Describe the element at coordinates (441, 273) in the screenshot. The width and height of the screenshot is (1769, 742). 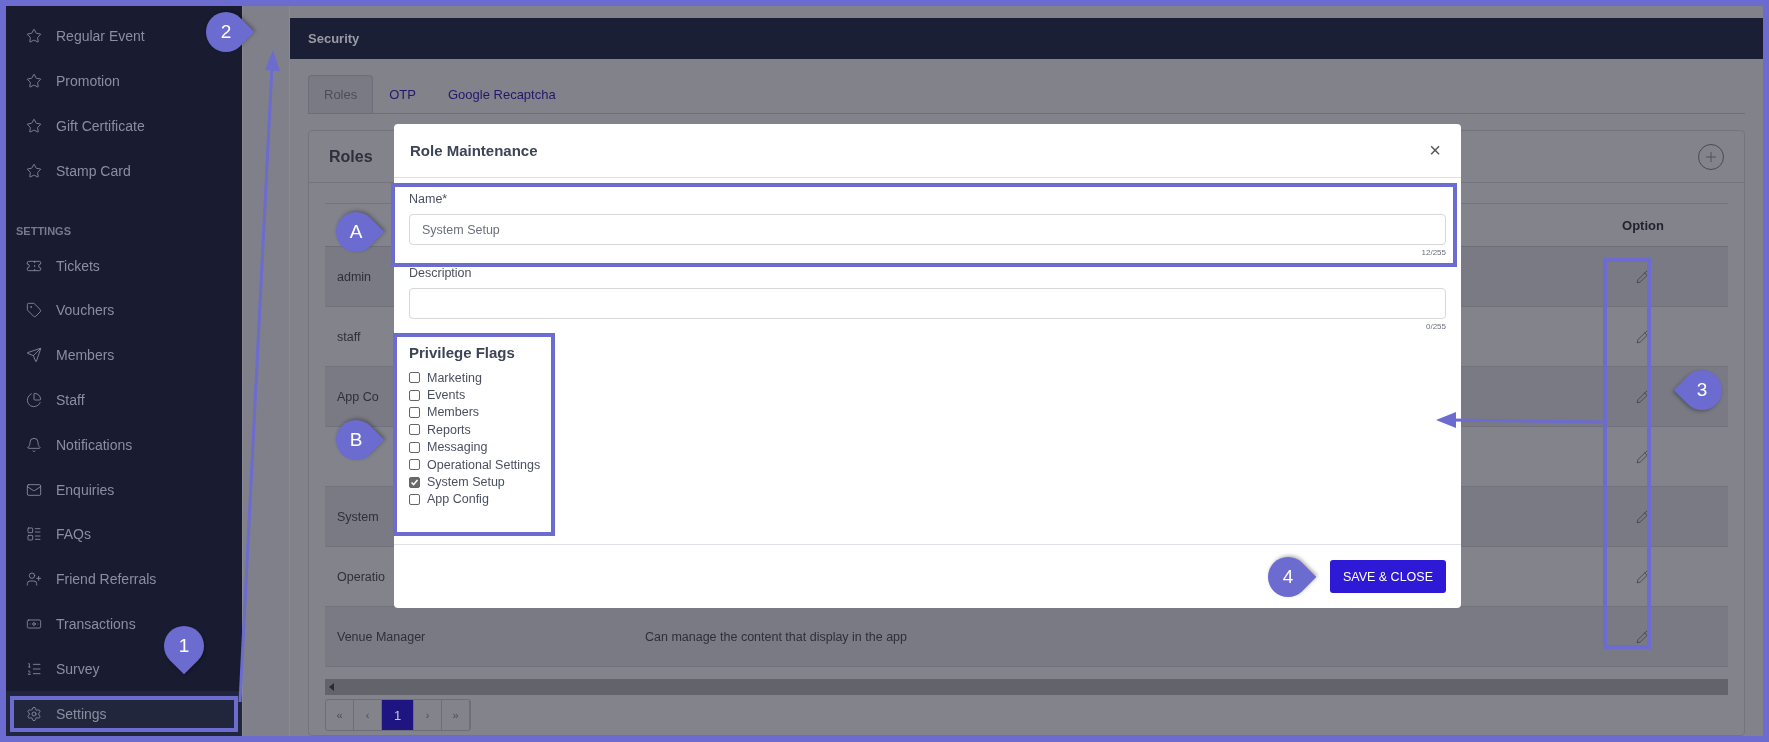
I see `field-label: Description` at that location.